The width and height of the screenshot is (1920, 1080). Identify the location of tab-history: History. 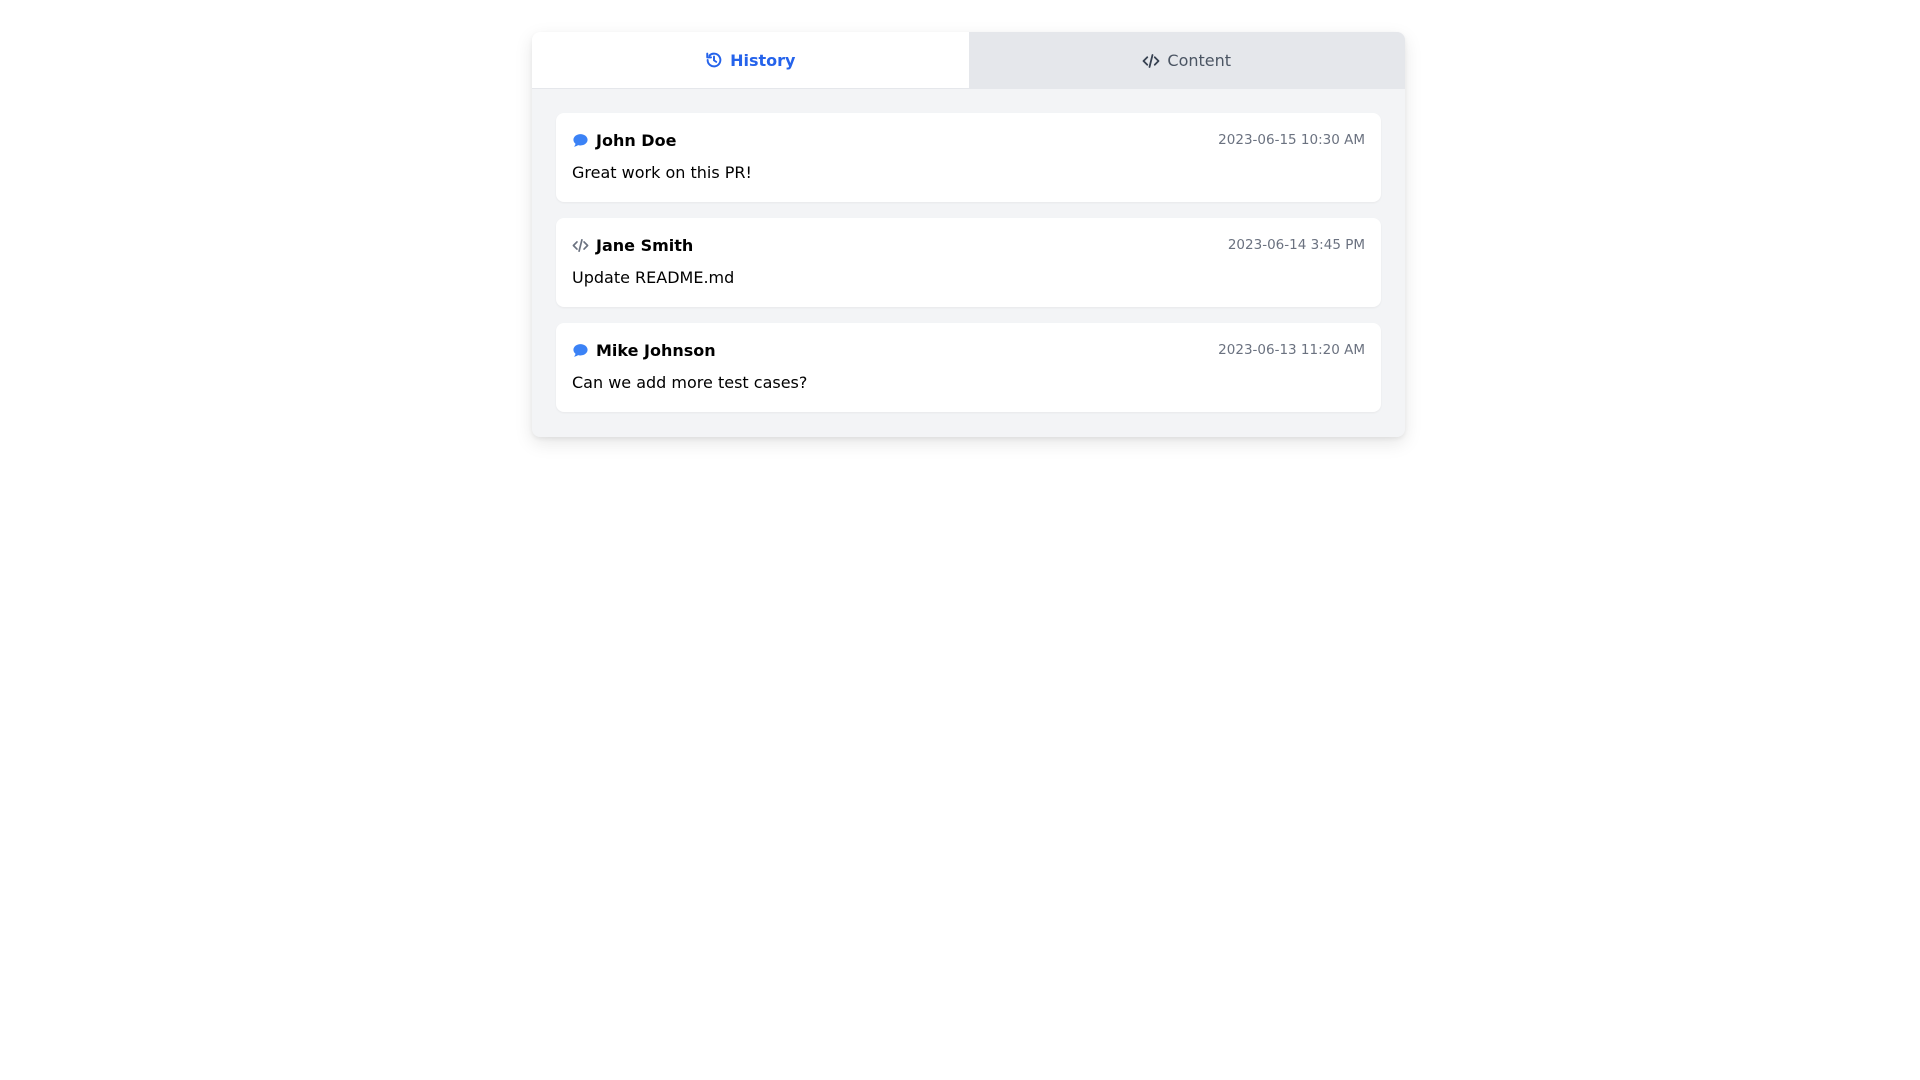
(750, 60).